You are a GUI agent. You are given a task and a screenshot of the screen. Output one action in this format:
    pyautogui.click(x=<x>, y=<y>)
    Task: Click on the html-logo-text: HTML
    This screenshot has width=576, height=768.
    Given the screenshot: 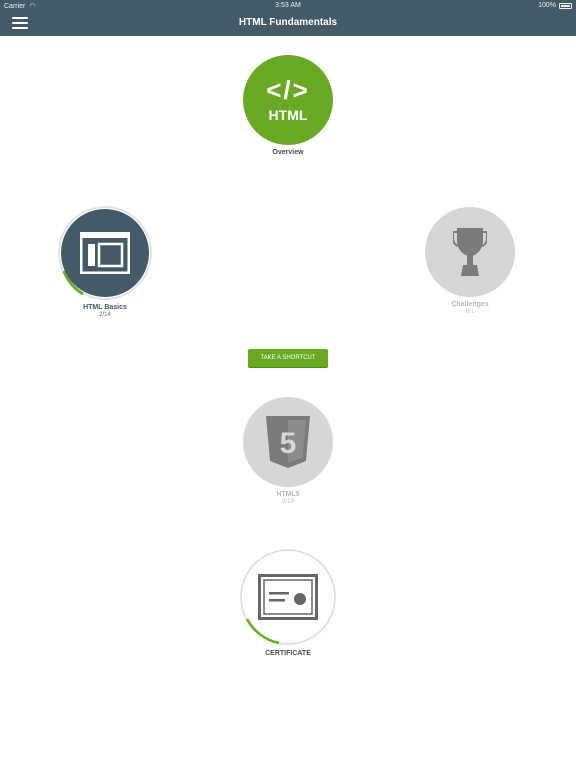 What is the action you would take?
    pyautogui.click(x=288, y=115)
    